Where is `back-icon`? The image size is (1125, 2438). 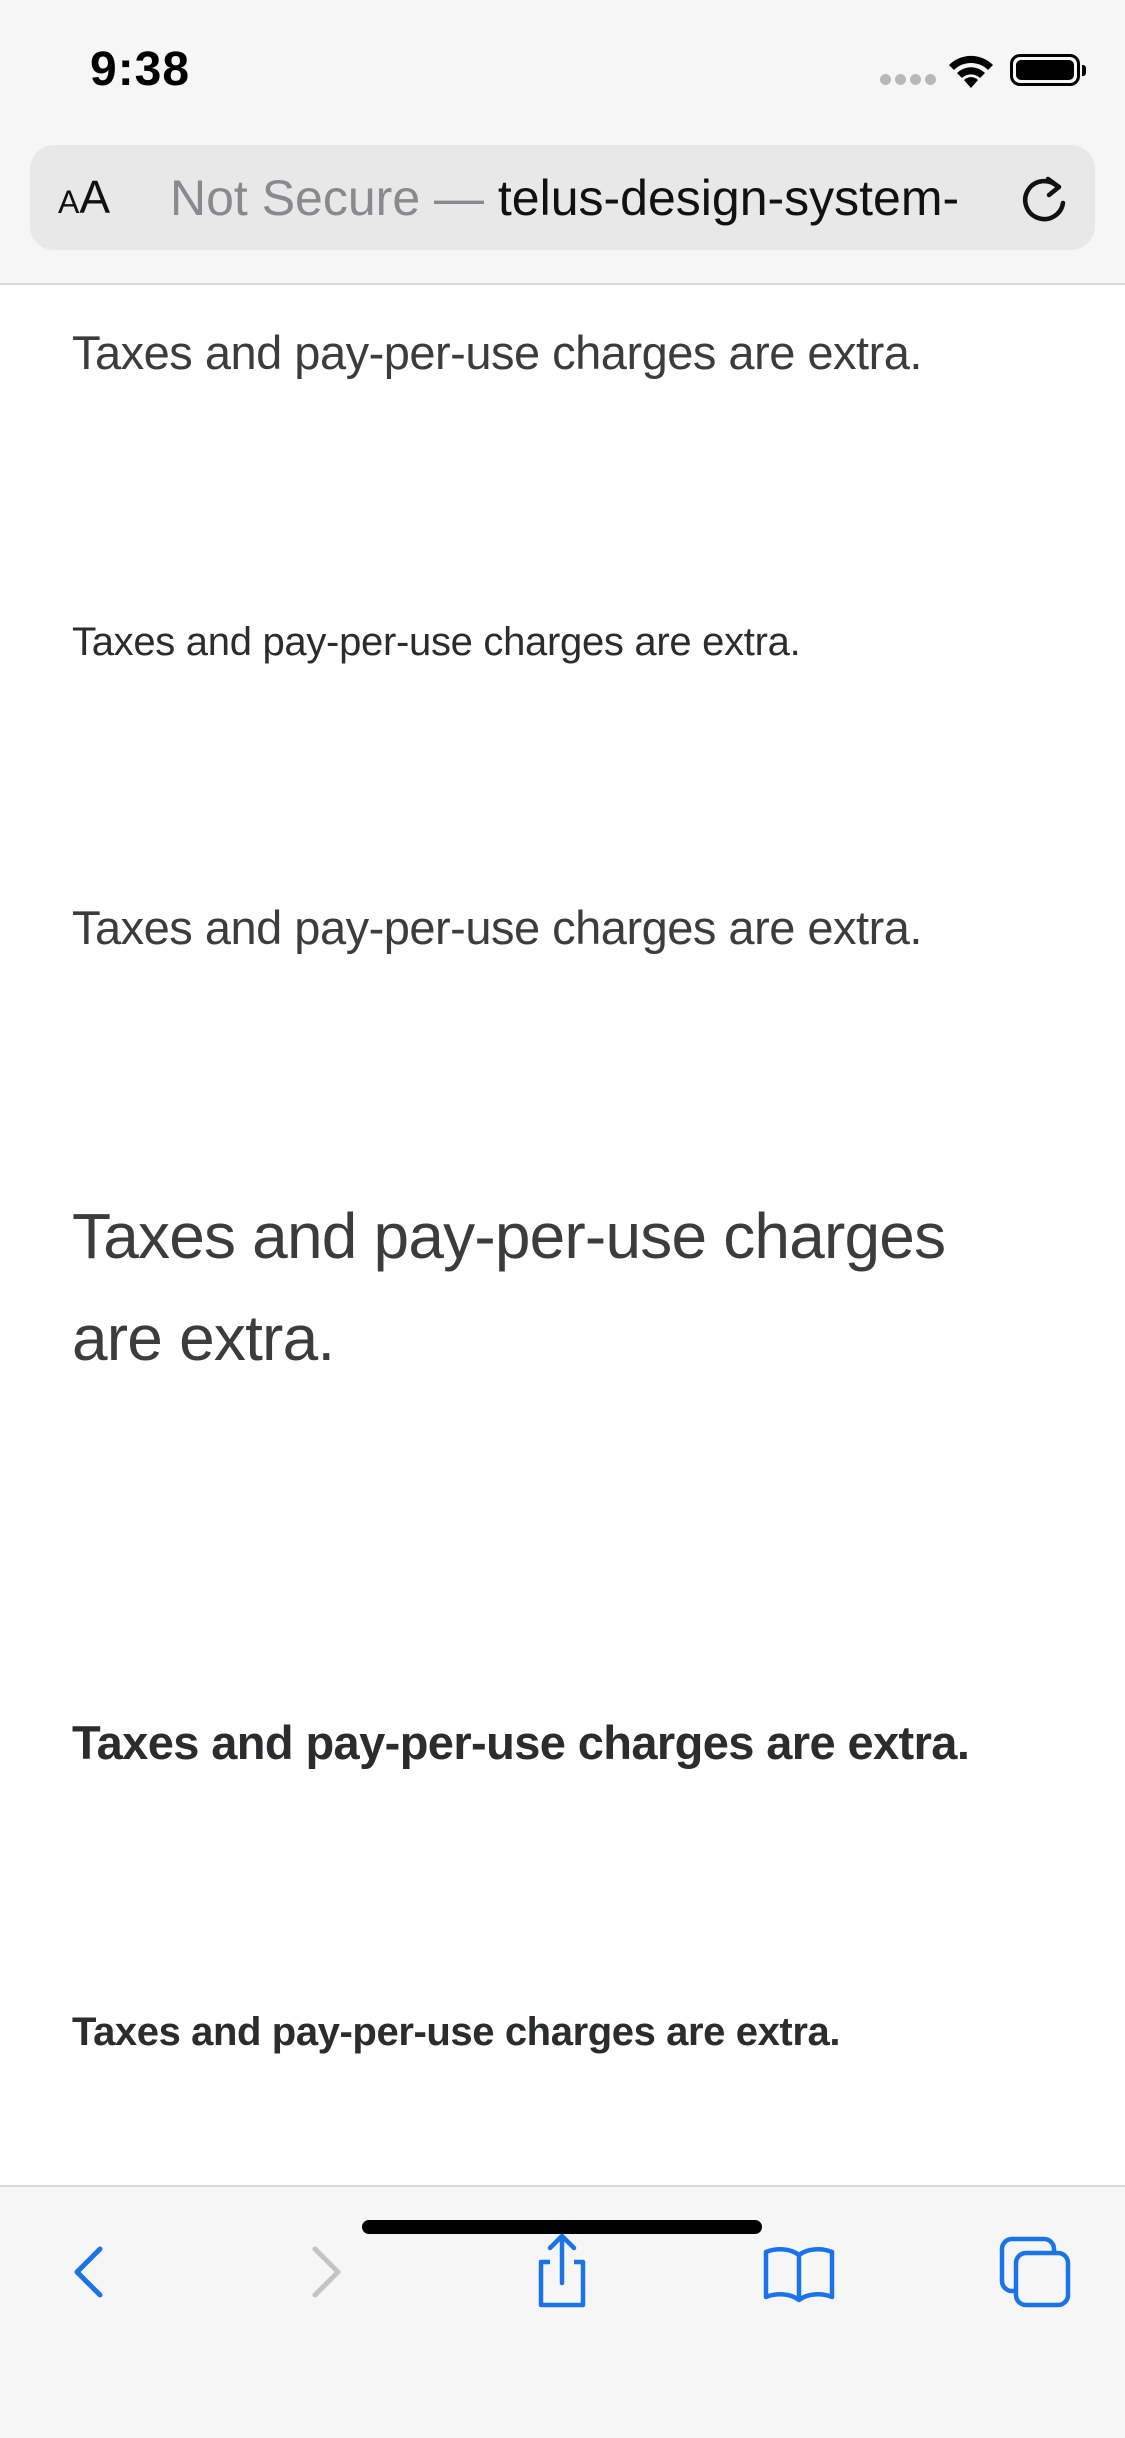
back-icon is located at coordinates (90, 2272).